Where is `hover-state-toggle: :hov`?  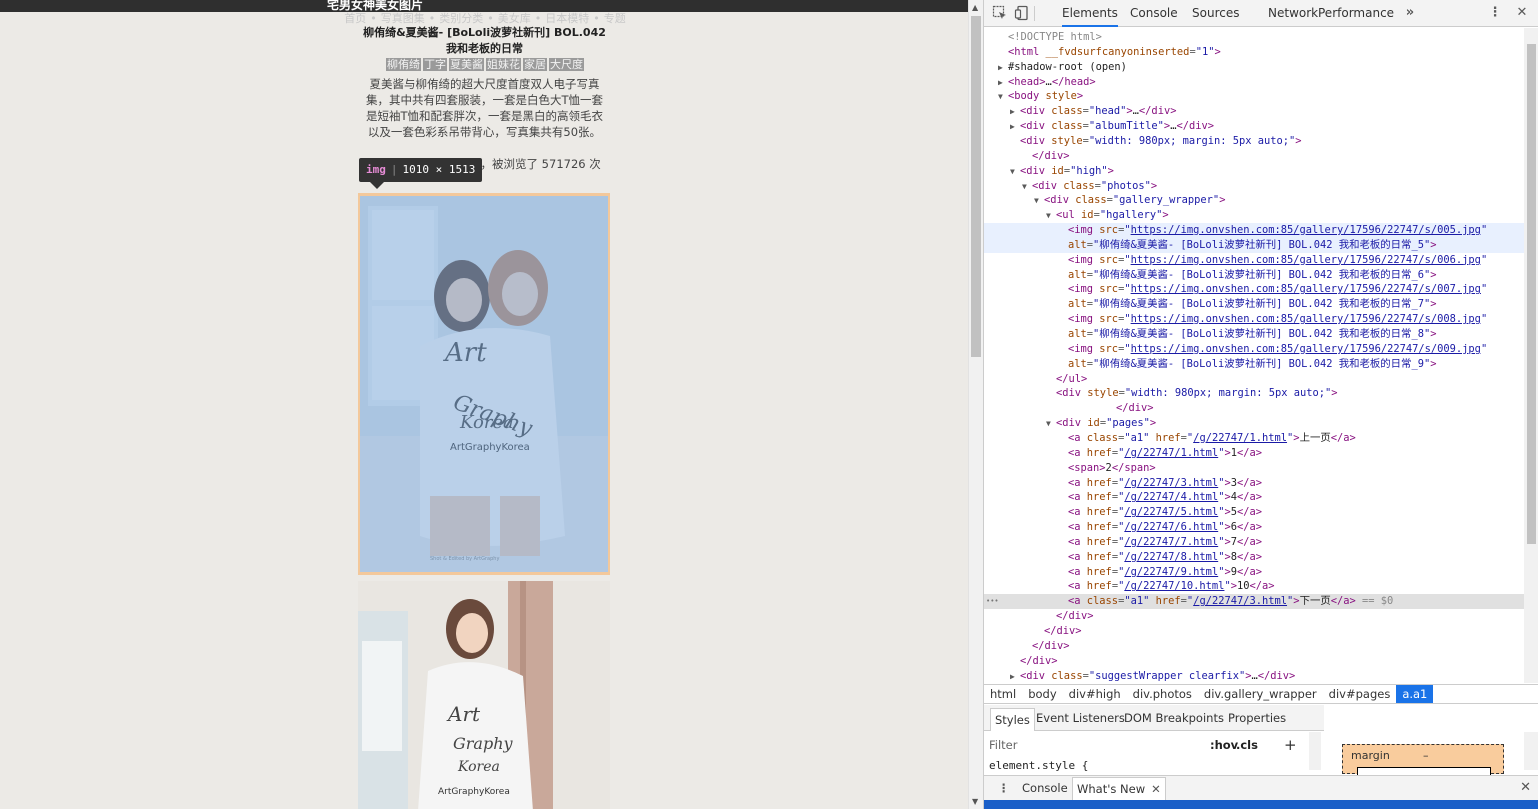
hover-state-toggle: :hov is located at coordinates (1224, 745).